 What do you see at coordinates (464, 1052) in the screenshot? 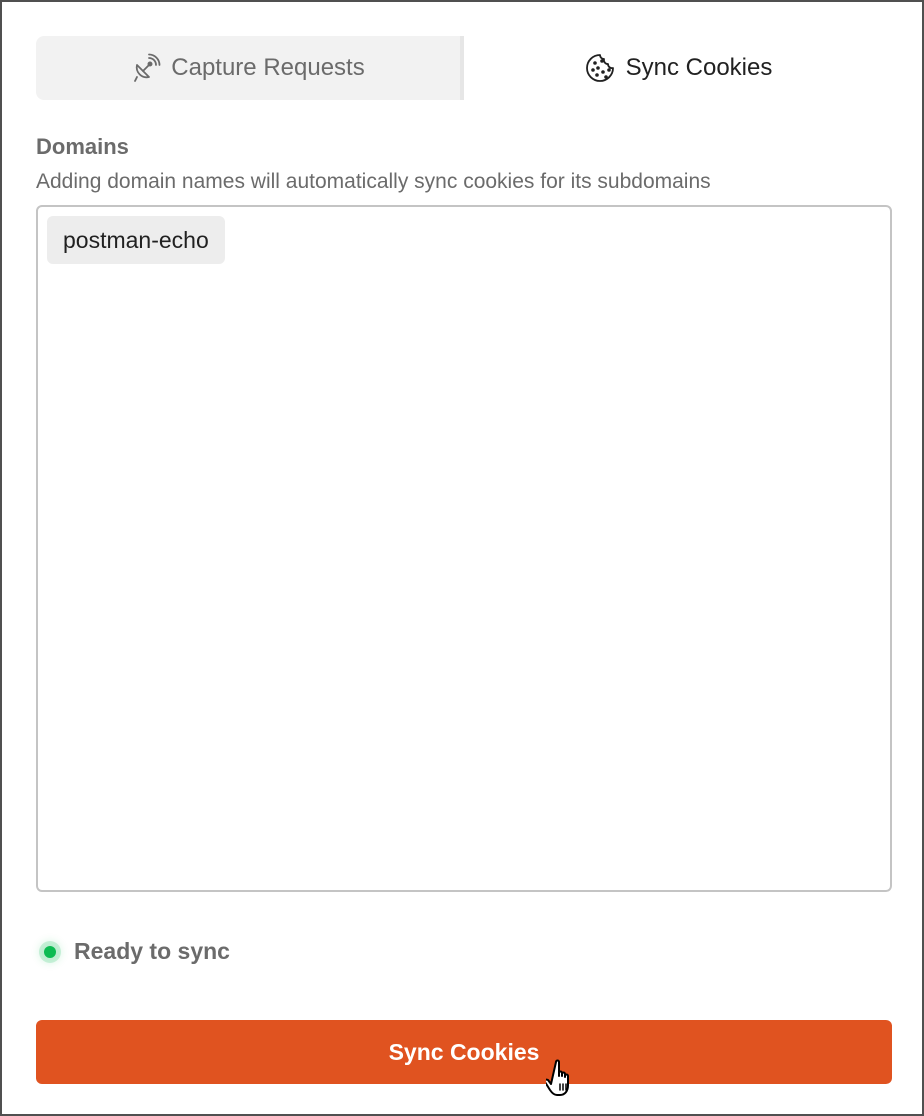
I see `sync-cookies-button: Sync Cookies` at bounding box center [464, 1052].